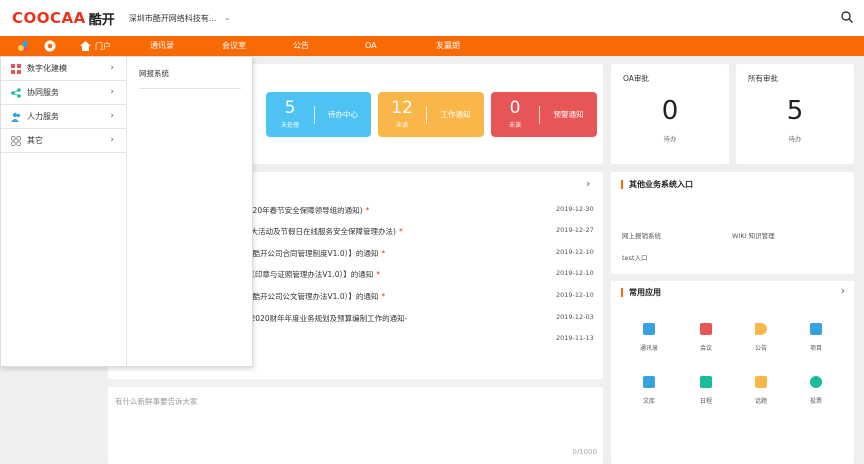 The width and height of the screenshot is (864, 464). I want to click on logo-text-en: COOCAA, so click(49, 18).